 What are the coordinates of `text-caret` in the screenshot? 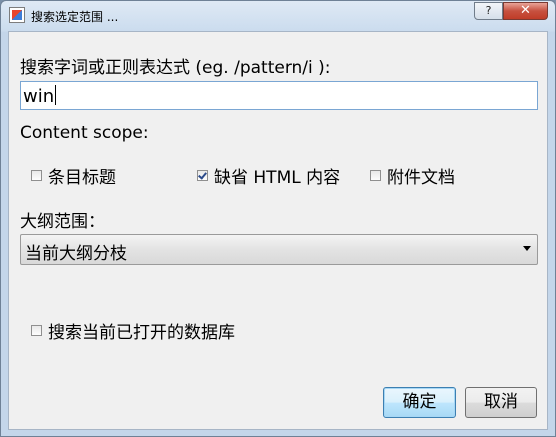 It's located at (56, 95).